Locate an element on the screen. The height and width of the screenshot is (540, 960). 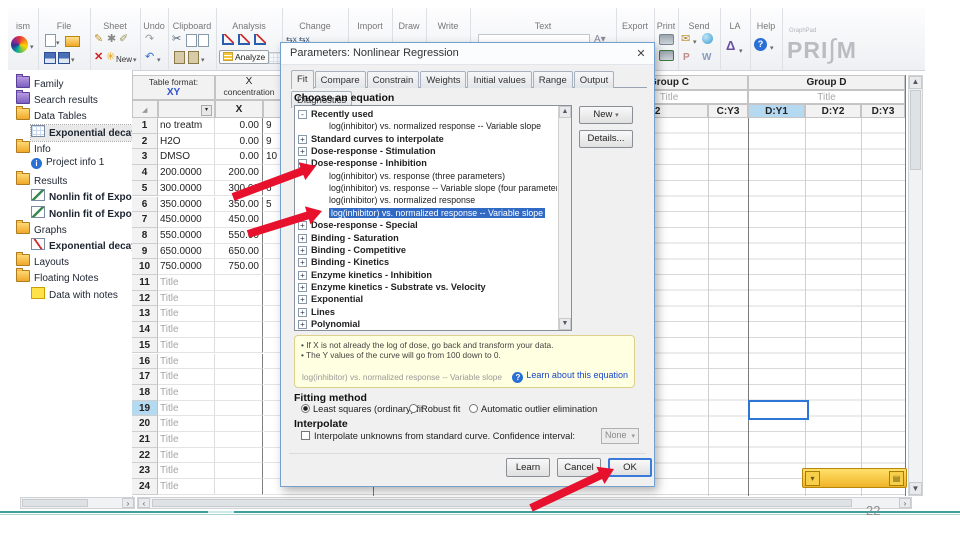
group-d-title-cell: Title is located at coordinates (826, 97).